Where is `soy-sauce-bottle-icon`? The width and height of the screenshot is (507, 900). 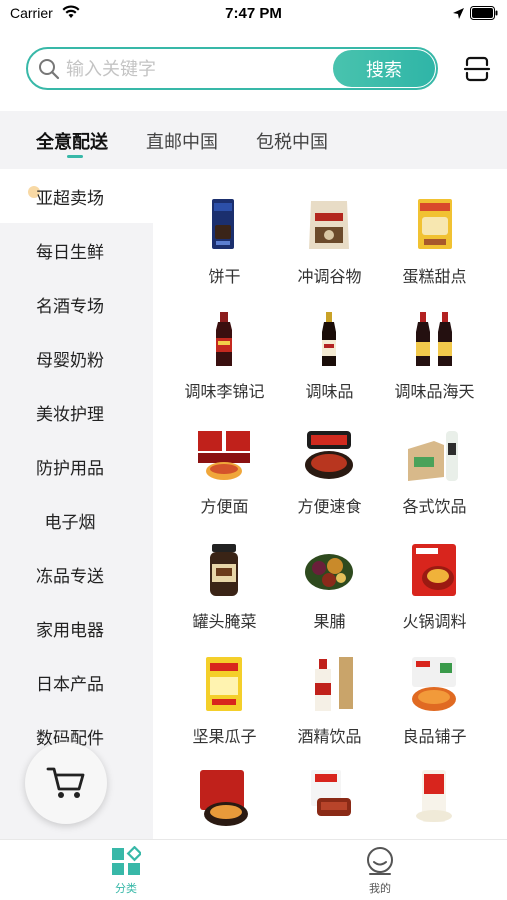 soy-sauce-bottle-icon is located at coordinates (329, 339).